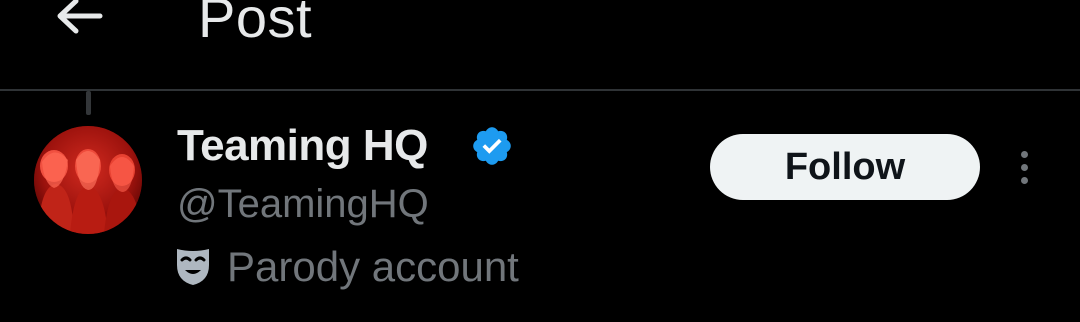 The height and width of the screenshot is (322, 1080). What do you see at coordinates (492, 146) in the screenshot?
I see `verified-badge-icon` at bounding box center [492, 146].